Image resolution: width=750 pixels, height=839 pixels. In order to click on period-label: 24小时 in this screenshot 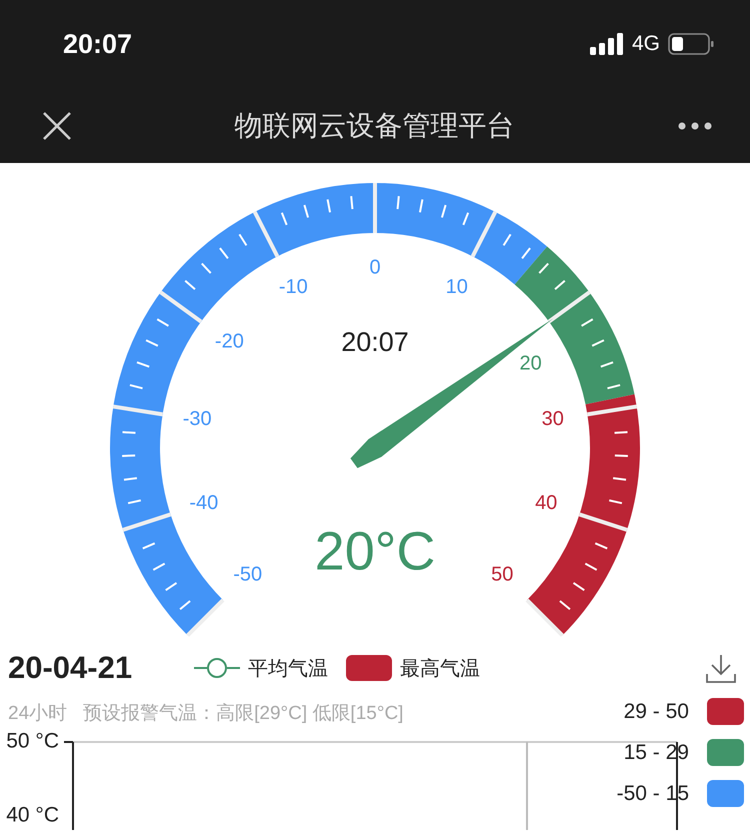, I will do `click(38, 714)`.